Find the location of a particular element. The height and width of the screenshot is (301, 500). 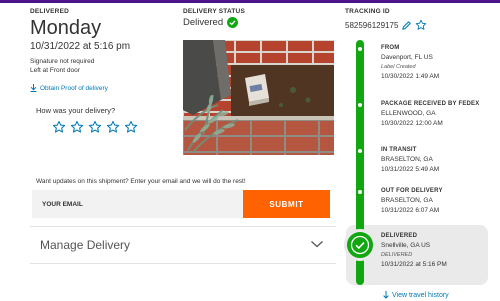

manage-delivery-toggle: Manage Delivery is located at coordinates (85, 245).